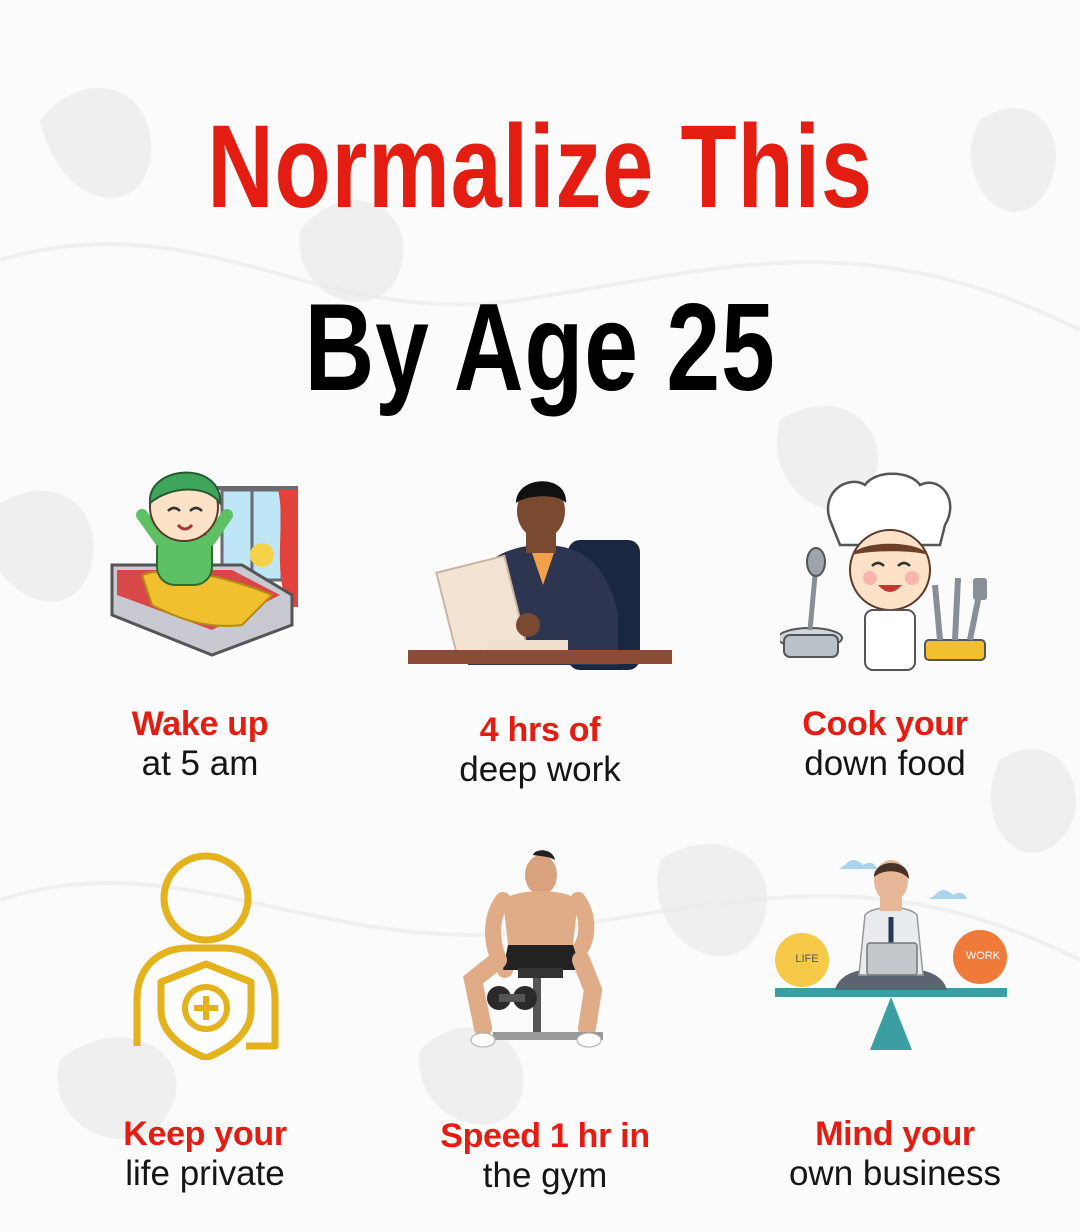 The image size is (1080, 1232). Describe the element at coordinates (895, 1030) in the screenshot. I see `card-business: LIFE WORK Mind your own business` at that location.